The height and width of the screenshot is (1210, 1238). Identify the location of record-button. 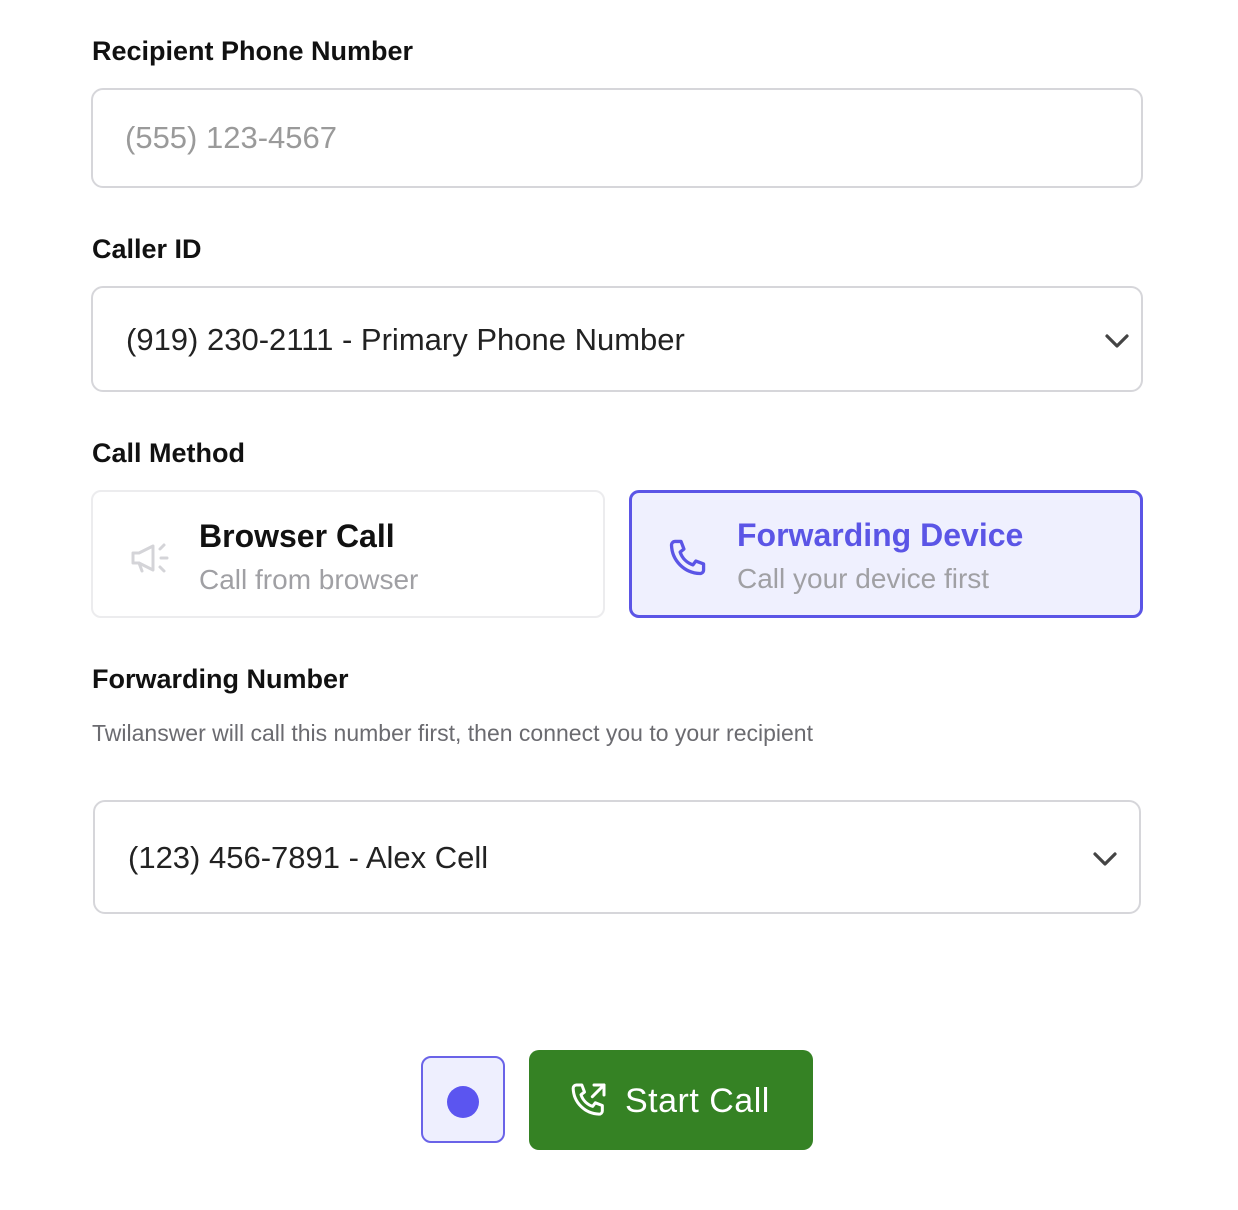
(463, 1099).